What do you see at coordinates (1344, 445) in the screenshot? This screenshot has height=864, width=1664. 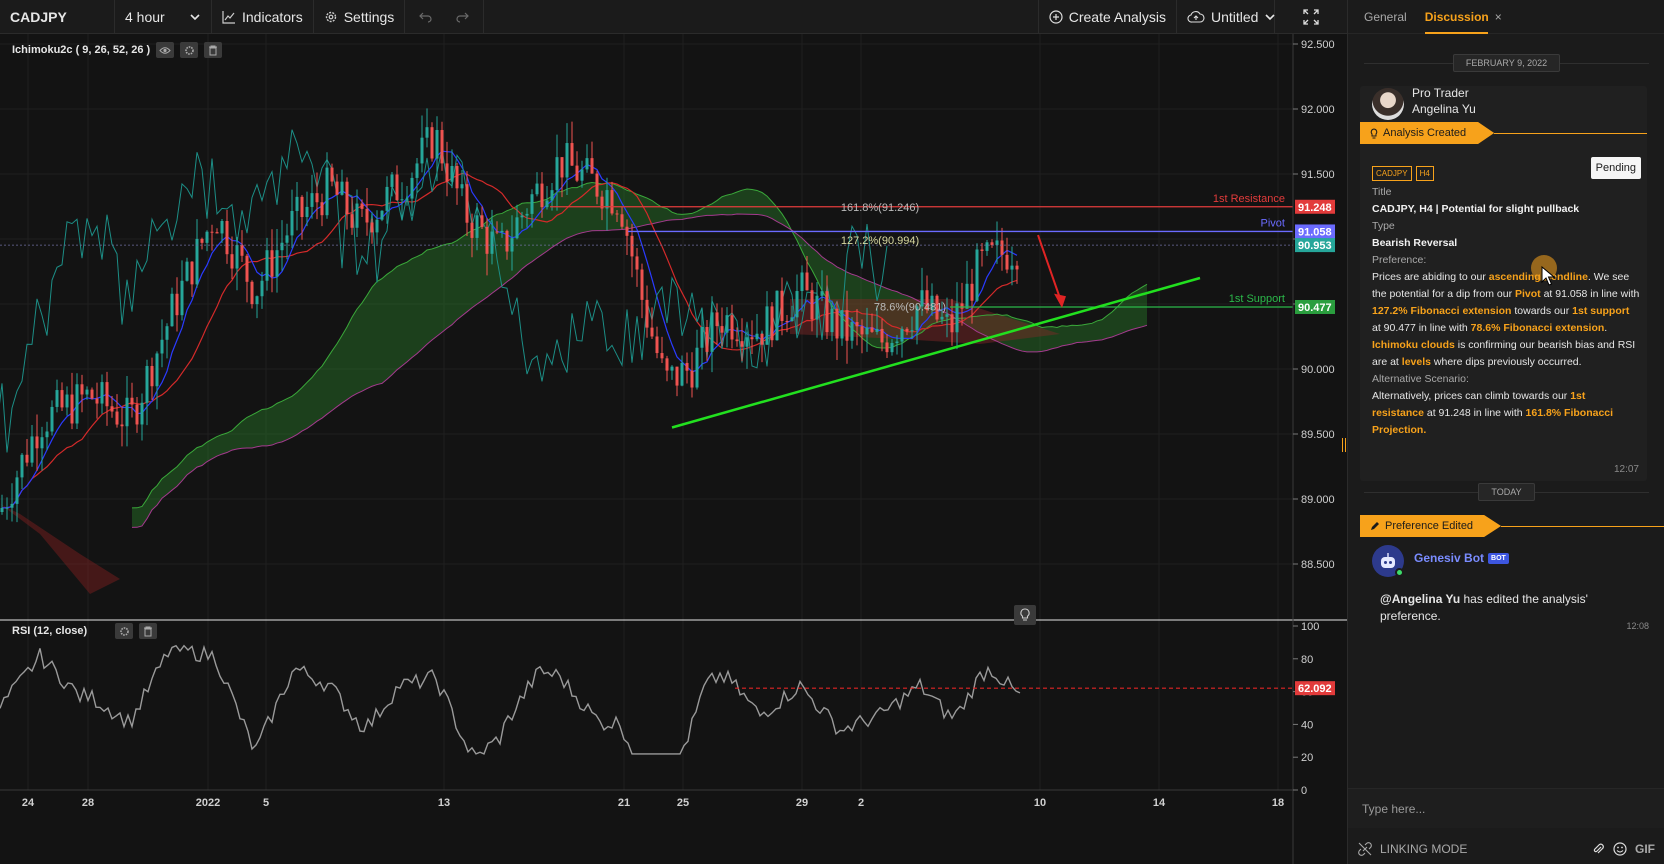 I see `panel-resize-handle` at bounding box center [1344, 445].